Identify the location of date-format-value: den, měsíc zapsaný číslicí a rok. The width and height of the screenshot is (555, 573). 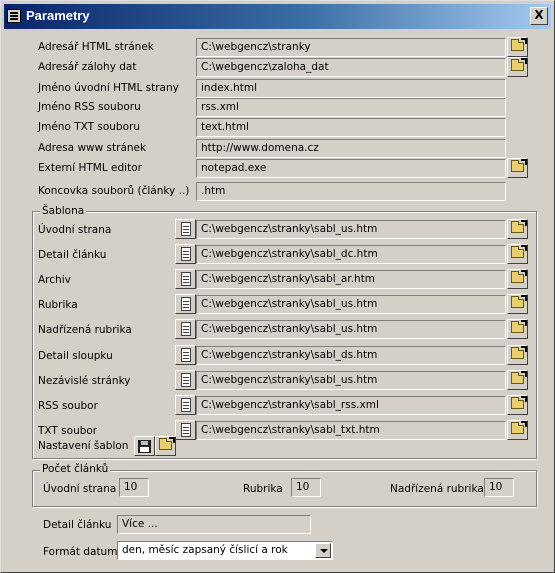
(205, 550).